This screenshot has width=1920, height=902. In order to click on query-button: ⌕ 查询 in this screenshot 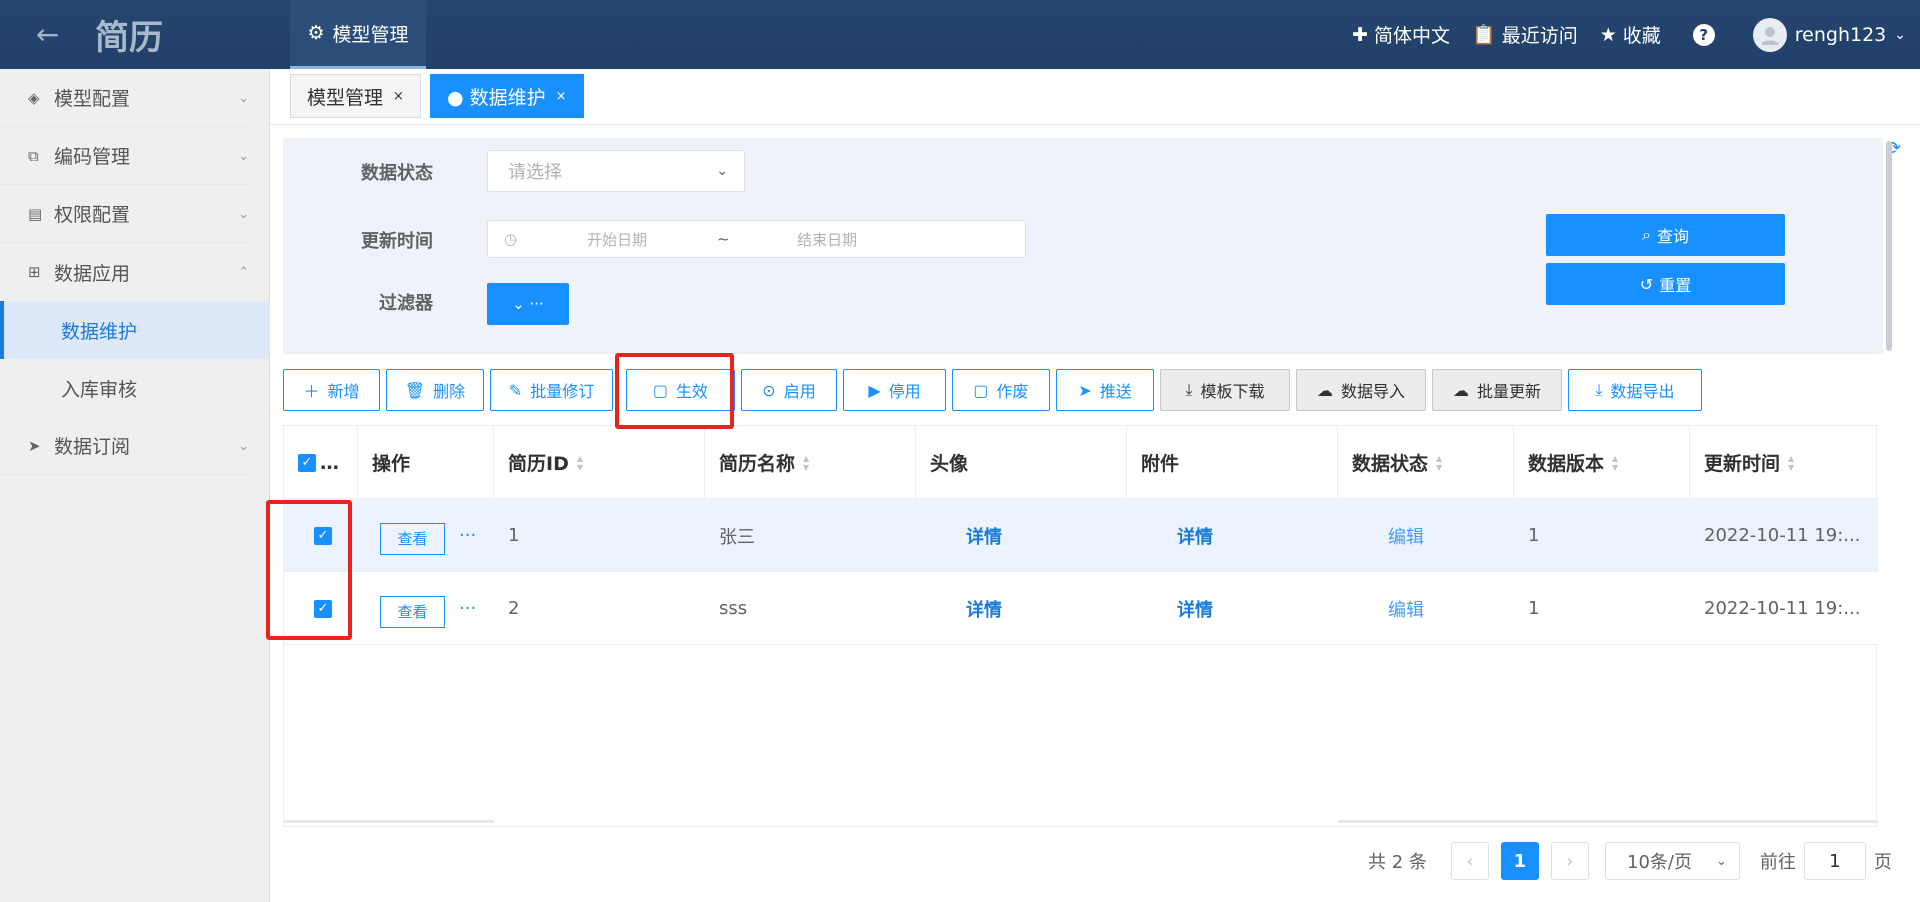, I will do `click(1665, 235)`.